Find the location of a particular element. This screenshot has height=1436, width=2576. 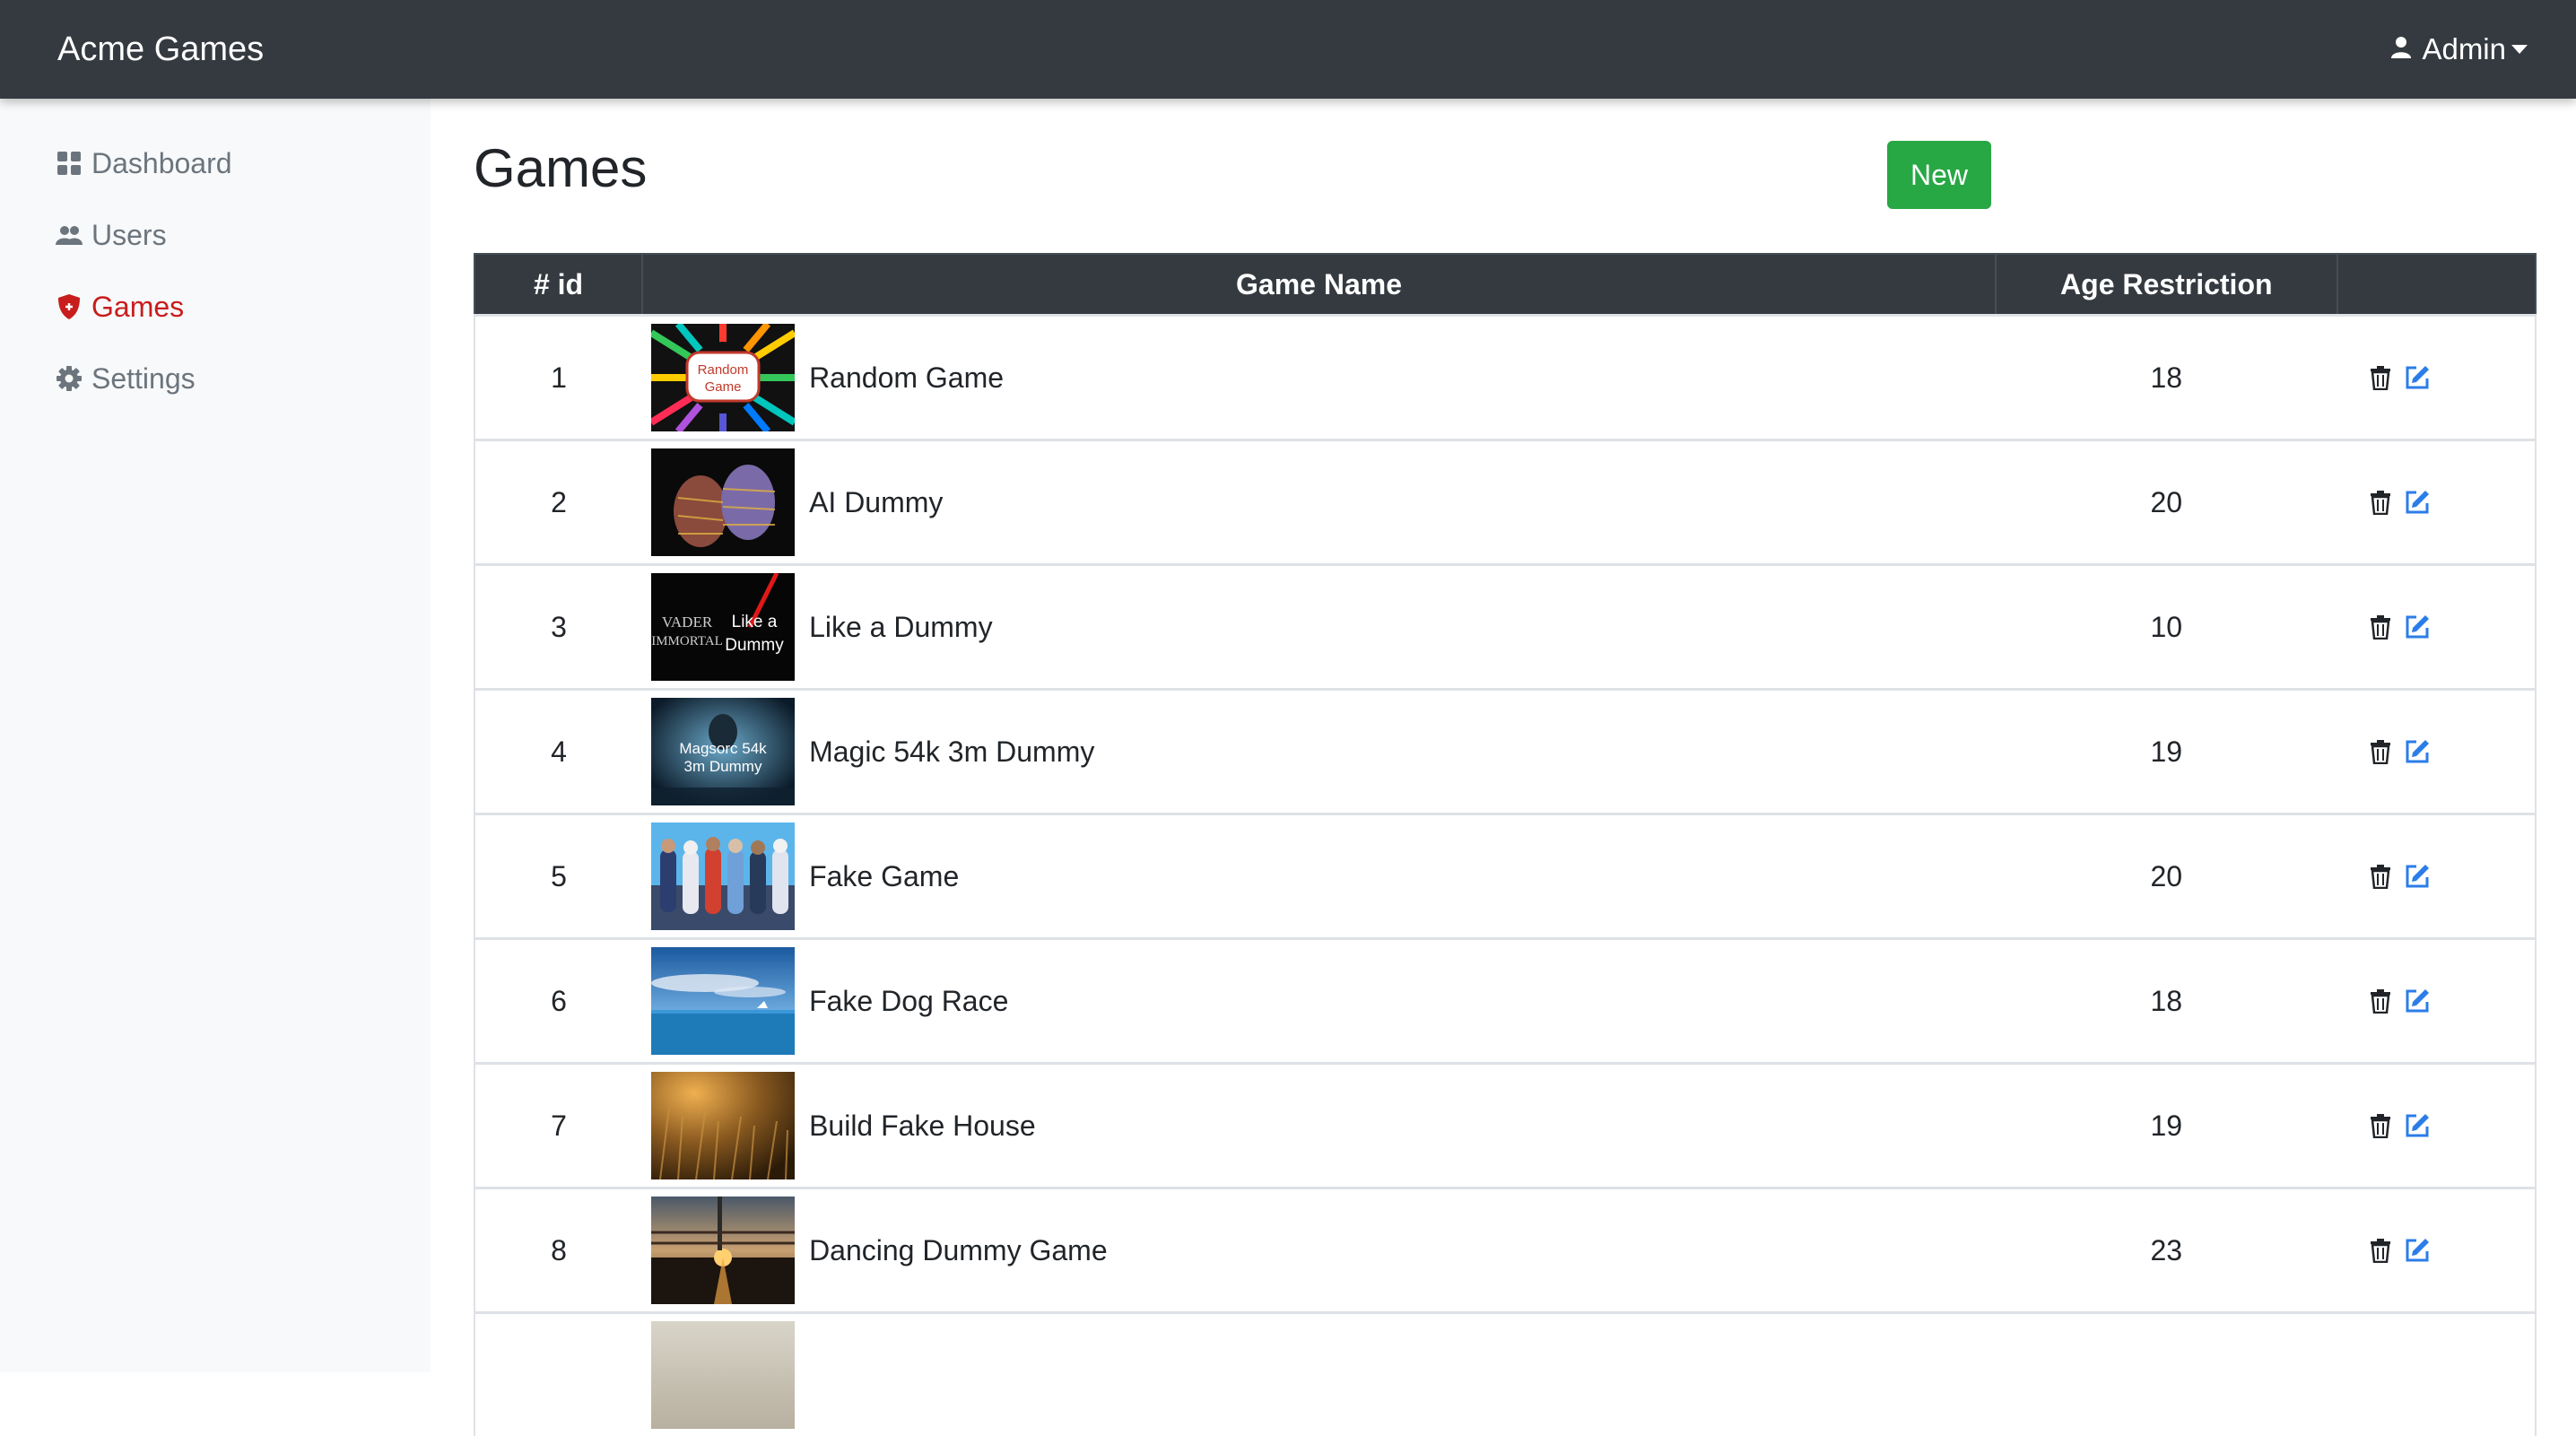

sidebar-item-label: Dashboard is located at coordinates (161, 163).